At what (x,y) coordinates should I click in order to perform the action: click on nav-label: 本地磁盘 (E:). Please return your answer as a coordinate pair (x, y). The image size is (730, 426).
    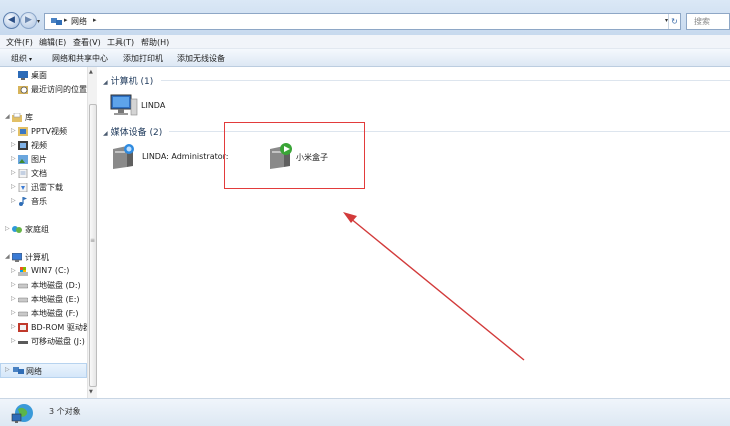
    Looking at the image, I should click on (55, 299).